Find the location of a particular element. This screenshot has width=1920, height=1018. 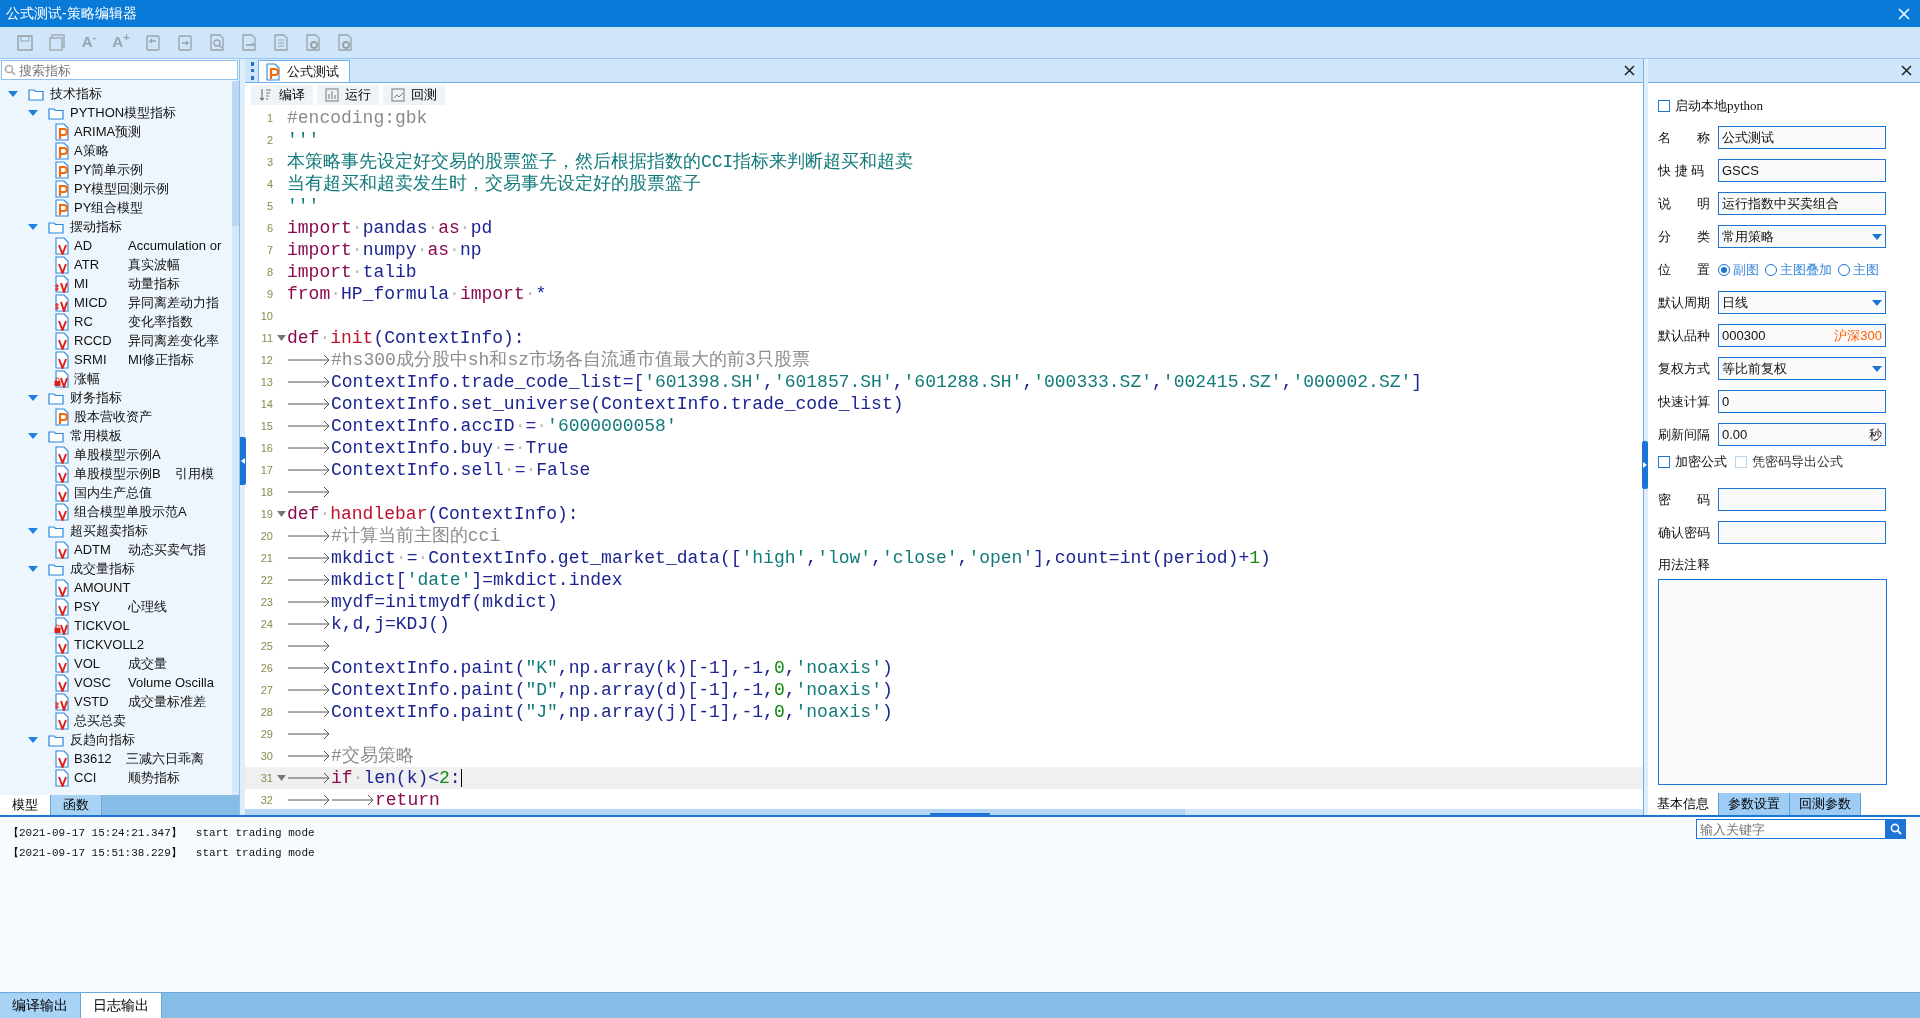

input-field: GSCS is located at coordinates (1802, 170).